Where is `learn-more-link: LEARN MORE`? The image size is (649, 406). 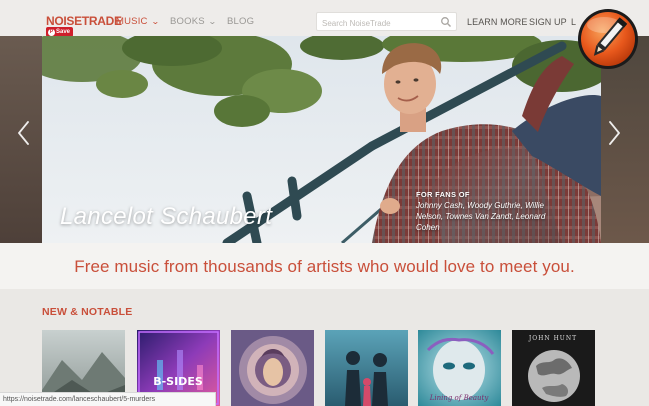
learn-more-link: LEARN MORE is located at coordinates (497, 22).